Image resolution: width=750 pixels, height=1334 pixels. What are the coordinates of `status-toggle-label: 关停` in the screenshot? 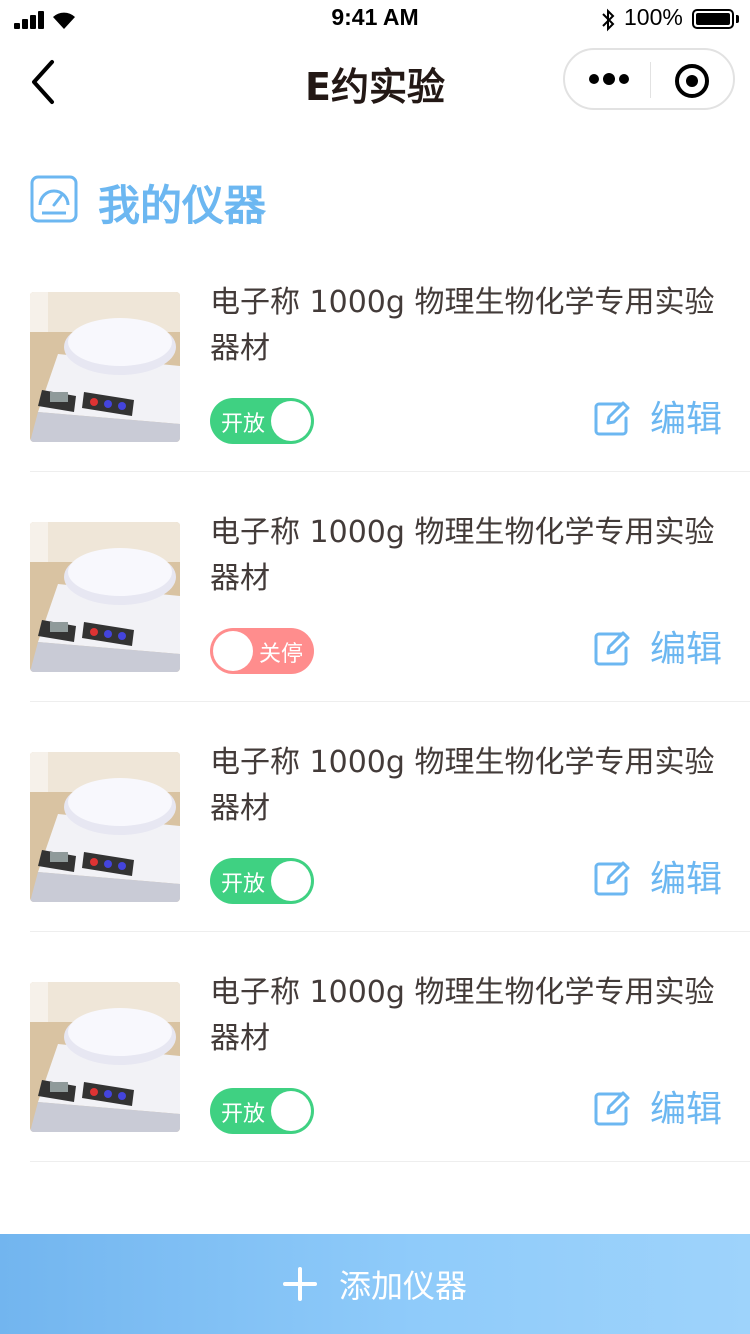 It's located at (280, 654).